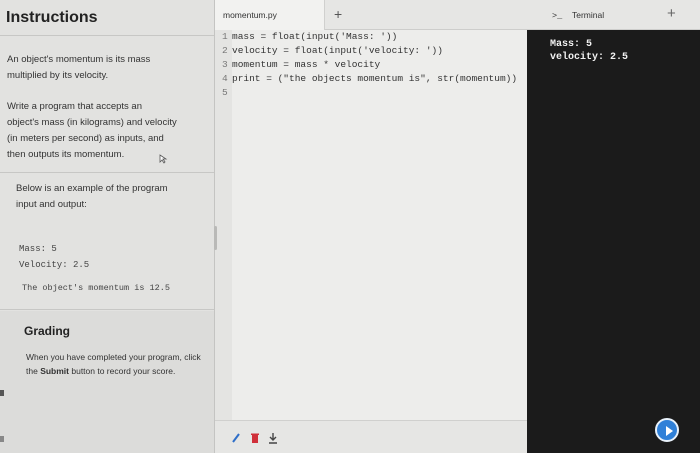  I want to click on new-file-button: +, so click(338, 14).